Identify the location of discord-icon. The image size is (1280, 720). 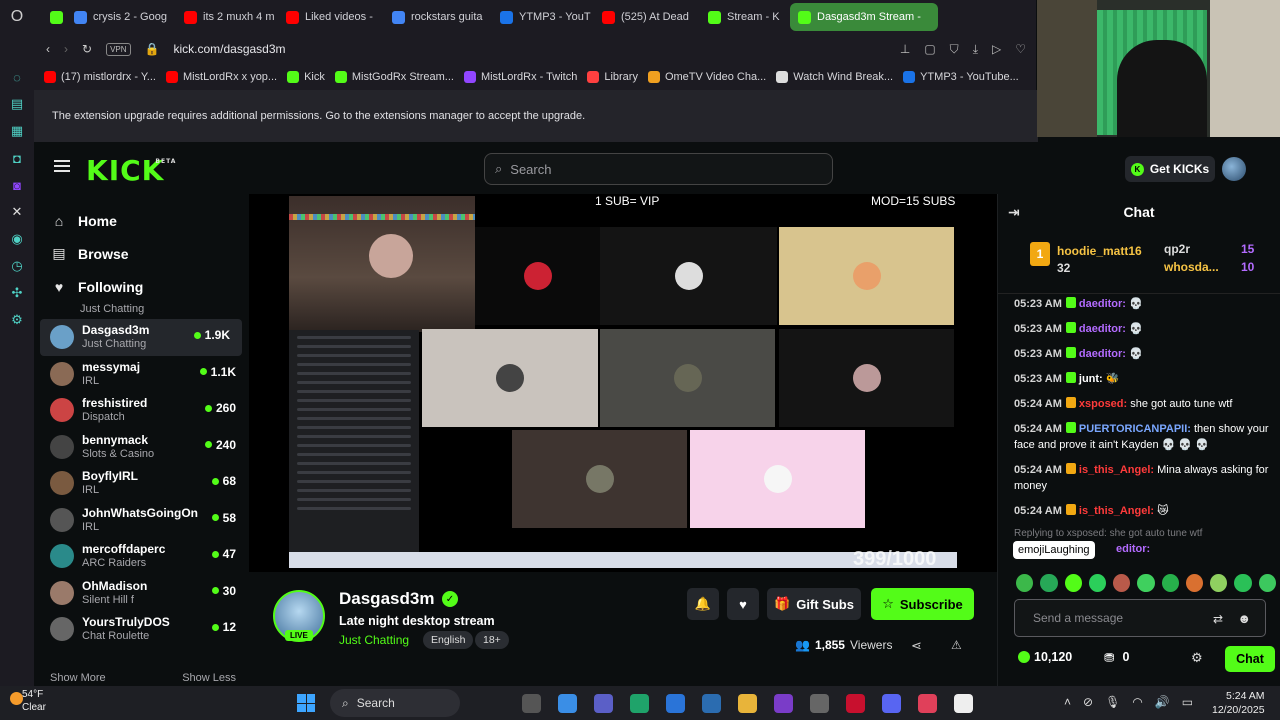
(891, 703).